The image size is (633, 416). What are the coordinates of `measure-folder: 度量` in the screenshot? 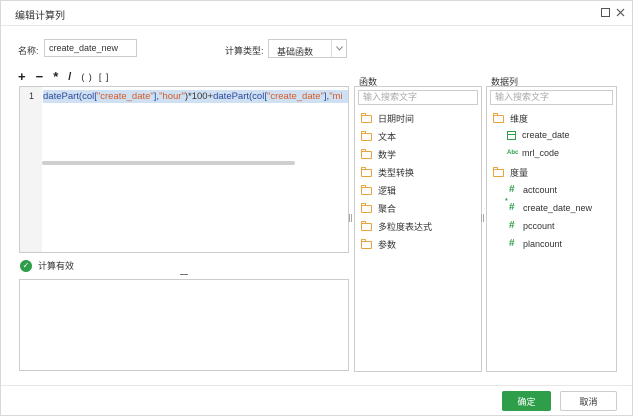 It's located at (510, 172).